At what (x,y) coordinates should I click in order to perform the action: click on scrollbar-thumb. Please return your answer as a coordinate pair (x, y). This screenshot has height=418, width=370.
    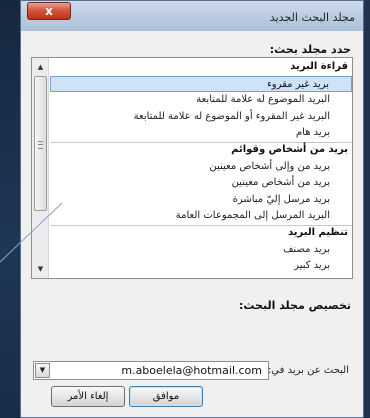
    Looking at the image, I should click on (40, 143).